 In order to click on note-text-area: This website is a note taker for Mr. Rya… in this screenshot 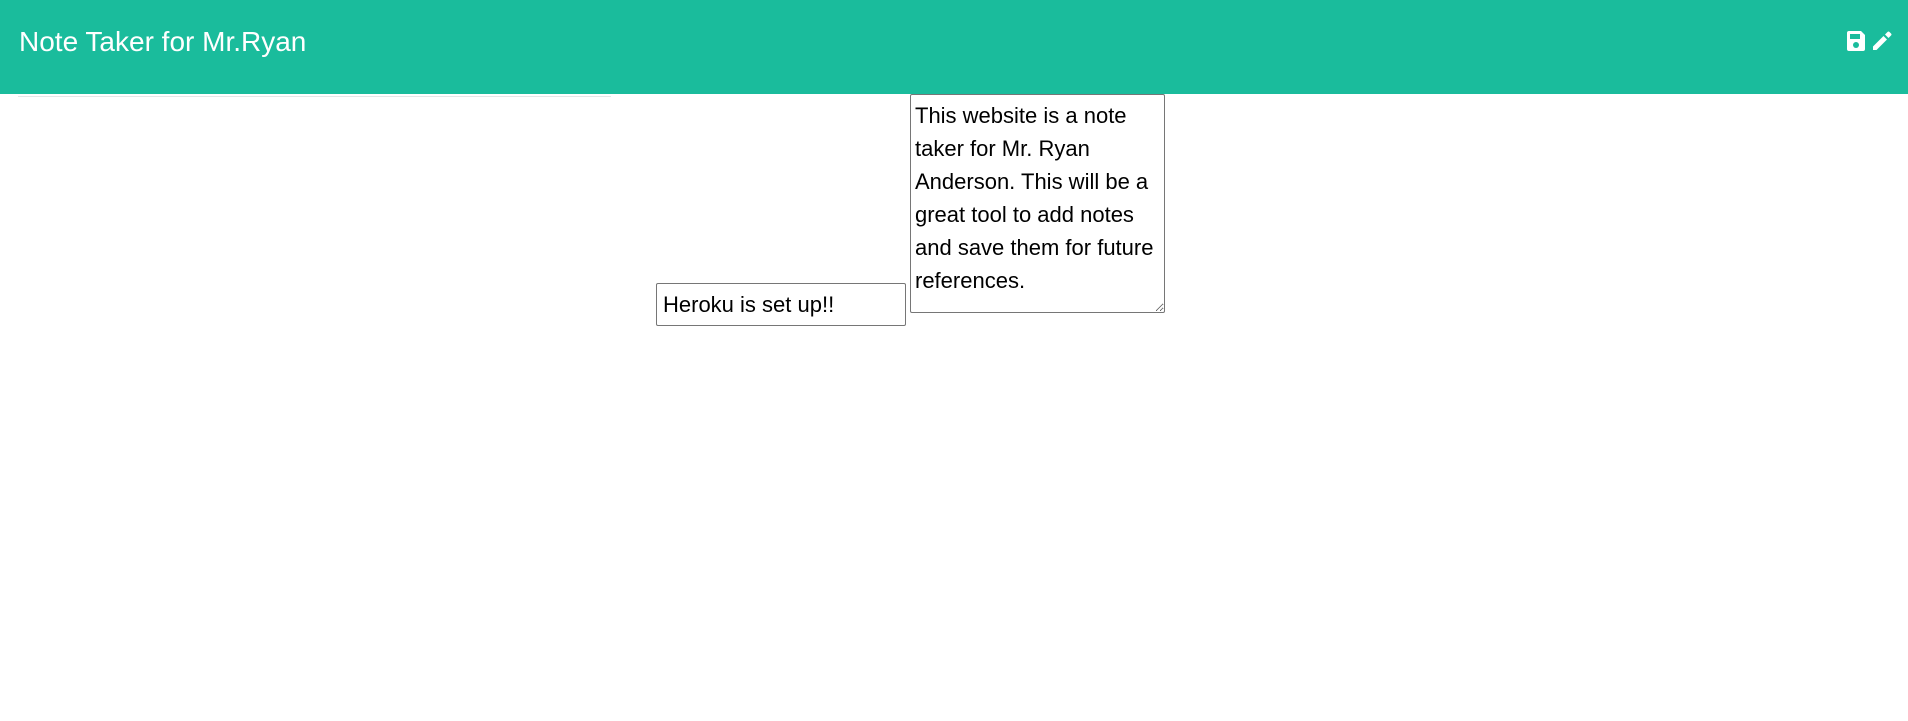, I will do `click(1037, 203)`.